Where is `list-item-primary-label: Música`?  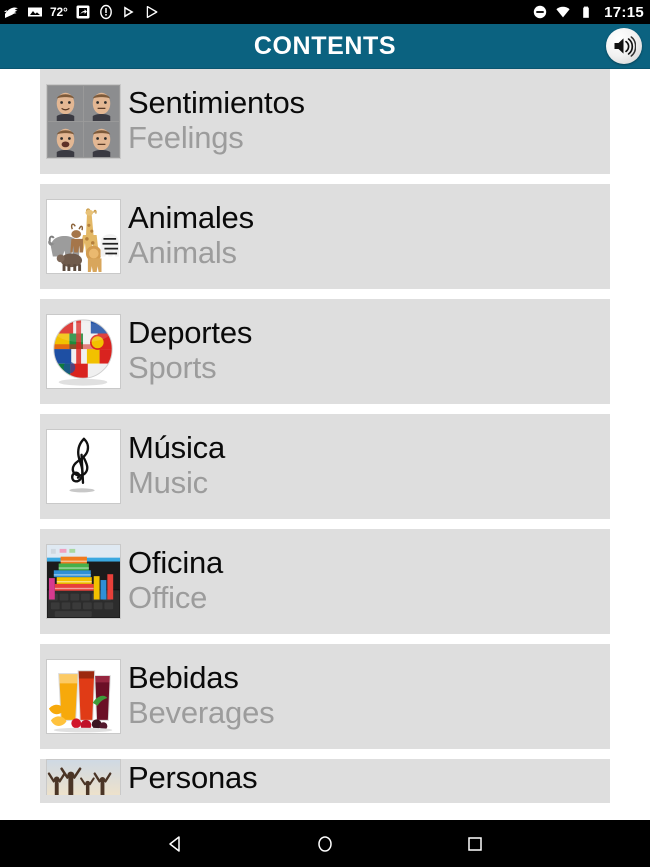
list-item-primary-label: Música is located at coordinates (176, 448).